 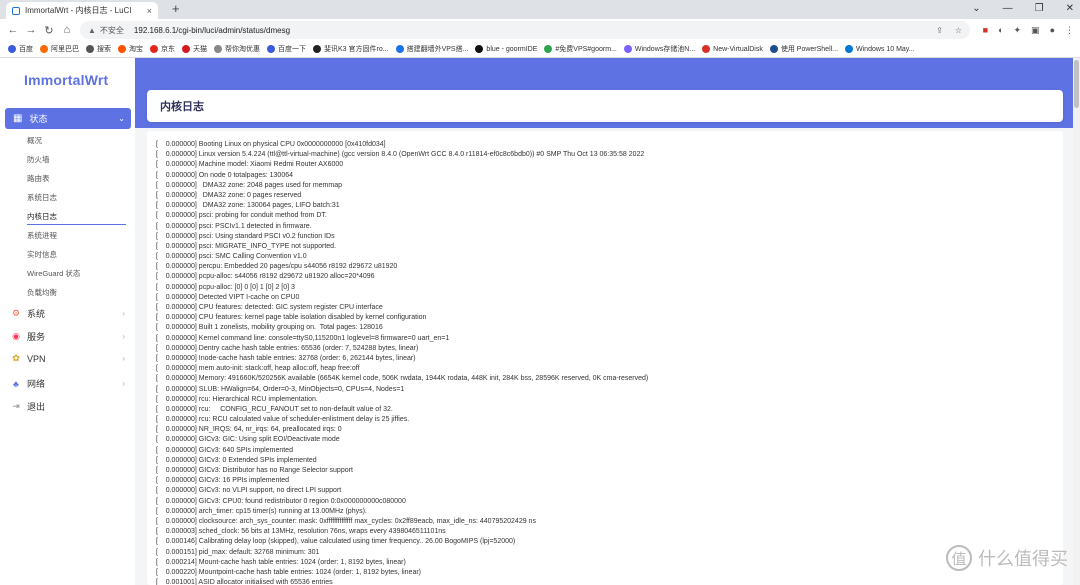 I want to click on sidebar-subitem: 系统进程, so click(x=42, y=235).